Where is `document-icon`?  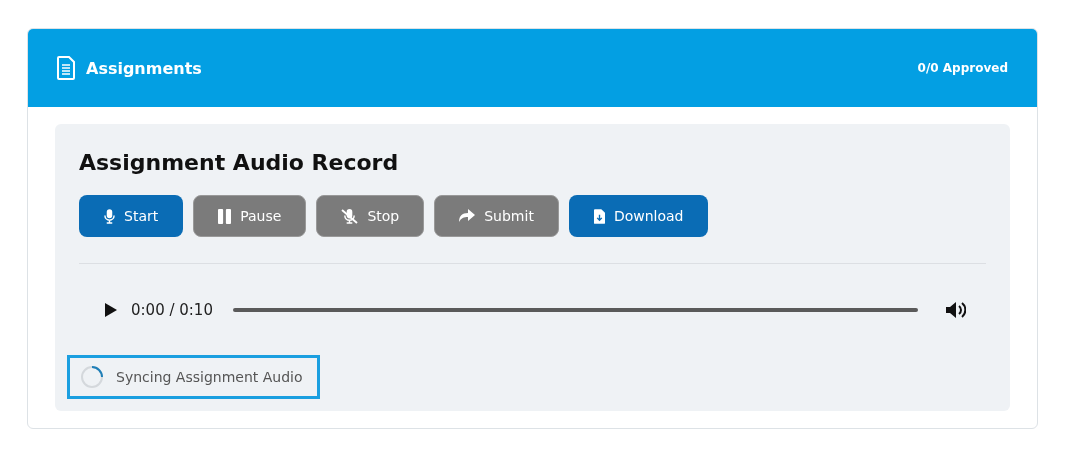 document-icon is located at coordinates (66, 68).